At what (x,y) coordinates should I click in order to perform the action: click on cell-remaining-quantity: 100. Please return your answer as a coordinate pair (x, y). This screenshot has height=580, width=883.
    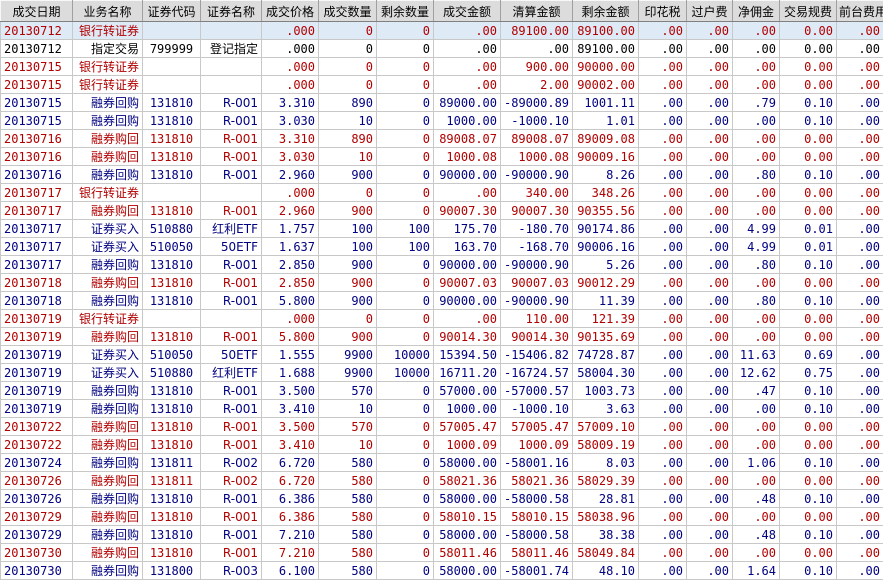
    Looking at the image, I should click on (405, 247).